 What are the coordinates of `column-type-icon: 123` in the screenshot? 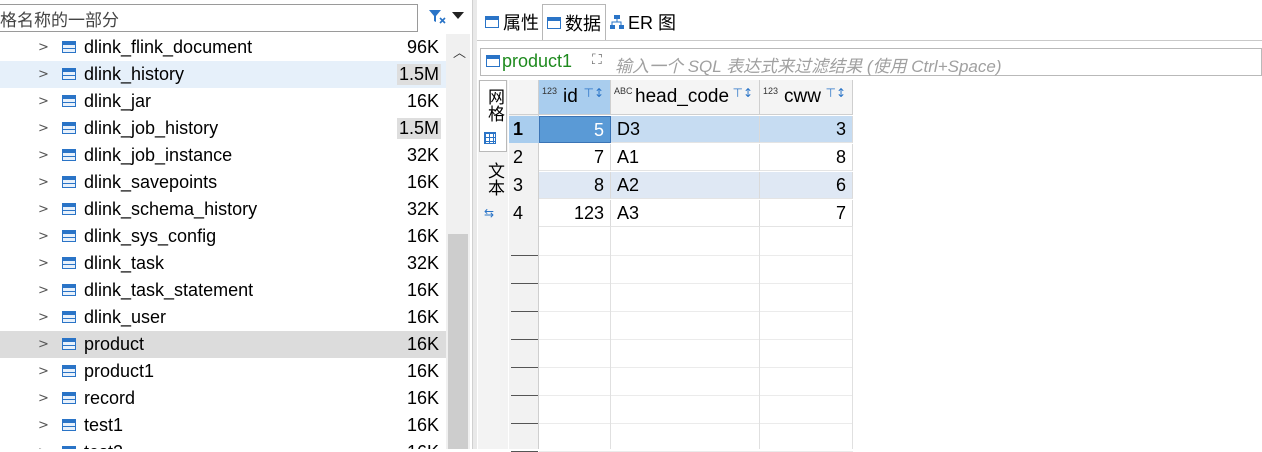 It's located at (771, 91).